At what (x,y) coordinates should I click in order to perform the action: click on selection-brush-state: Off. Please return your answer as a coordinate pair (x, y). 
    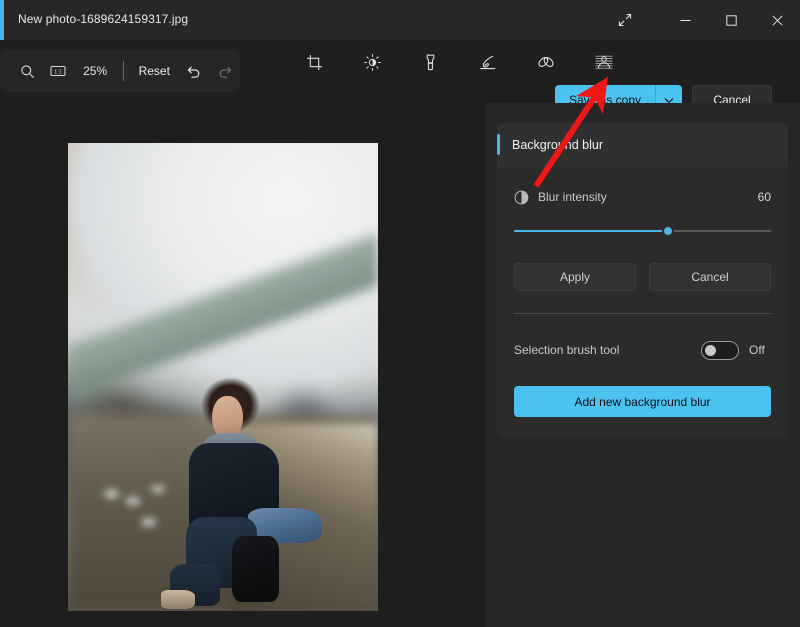
    Looking at the image, I should click on (757, 350).